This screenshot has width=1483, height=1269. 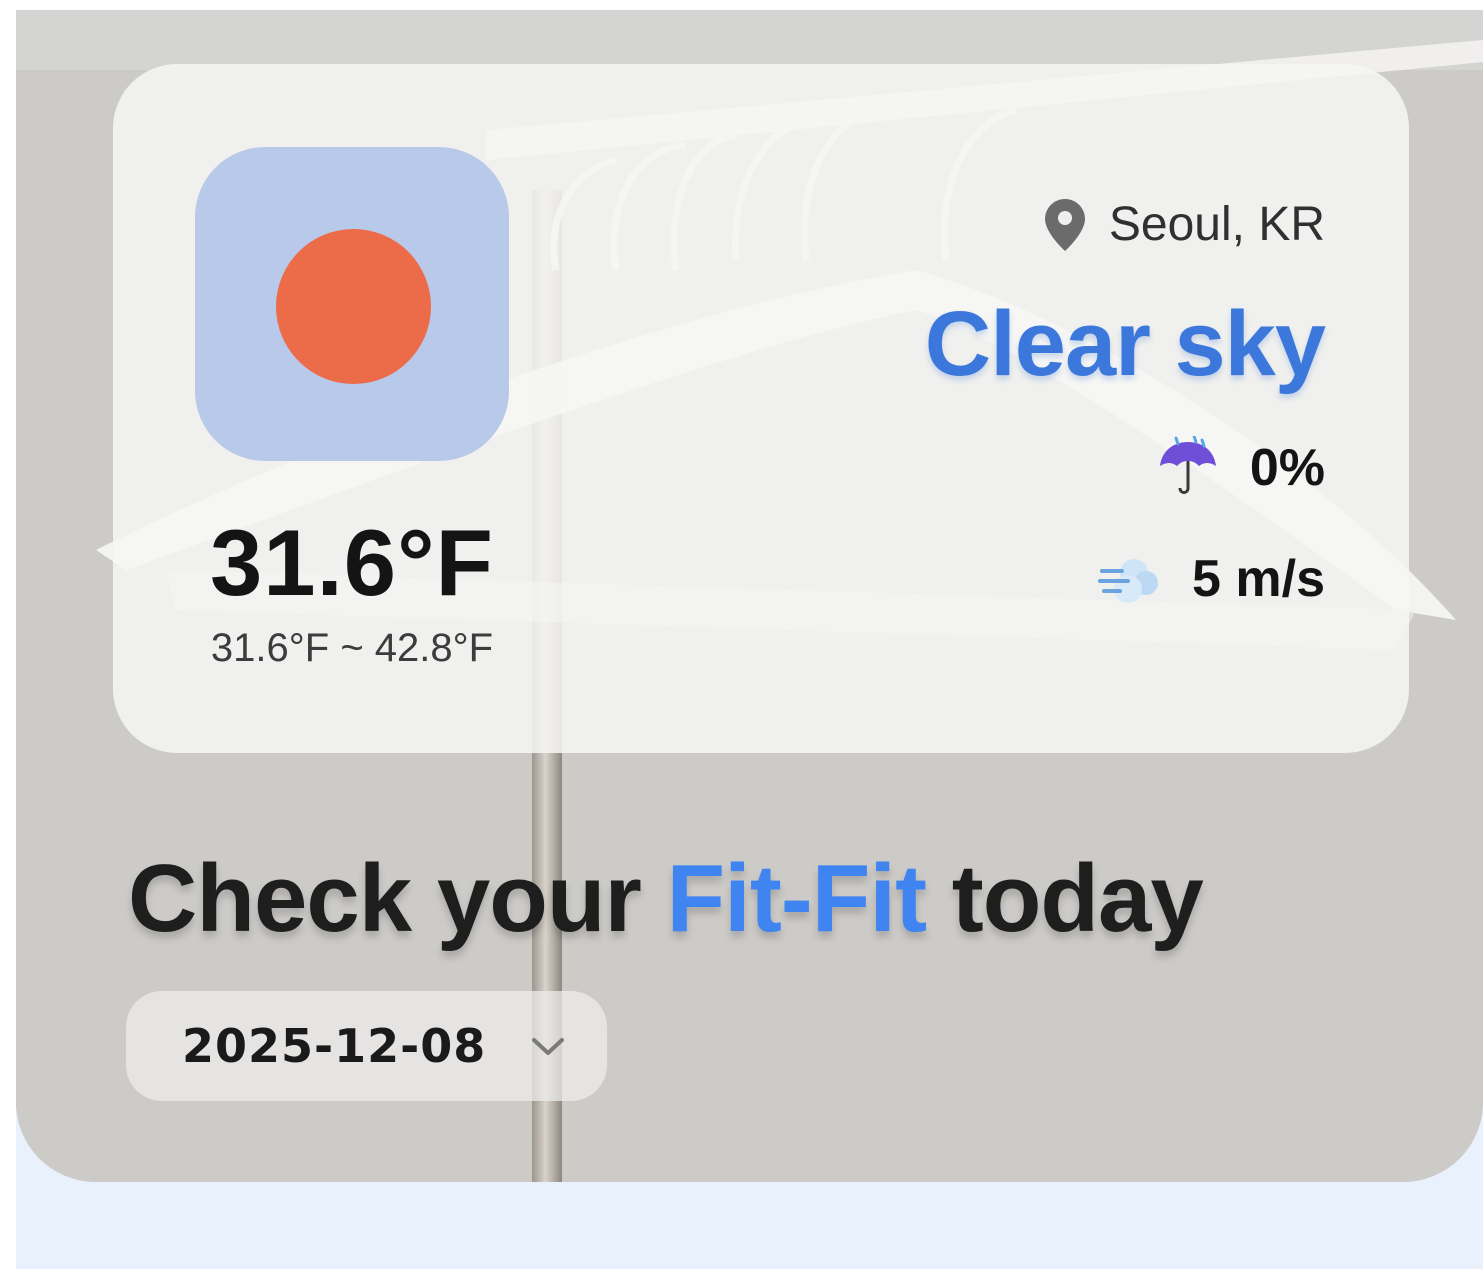 I want to click on precipitation-value: 0%, so click(x=1287, y=468).